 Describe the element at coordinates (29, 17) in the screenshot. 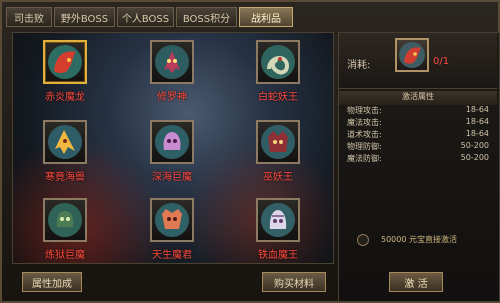

I see `tab-defeated: 司击败` at that location.